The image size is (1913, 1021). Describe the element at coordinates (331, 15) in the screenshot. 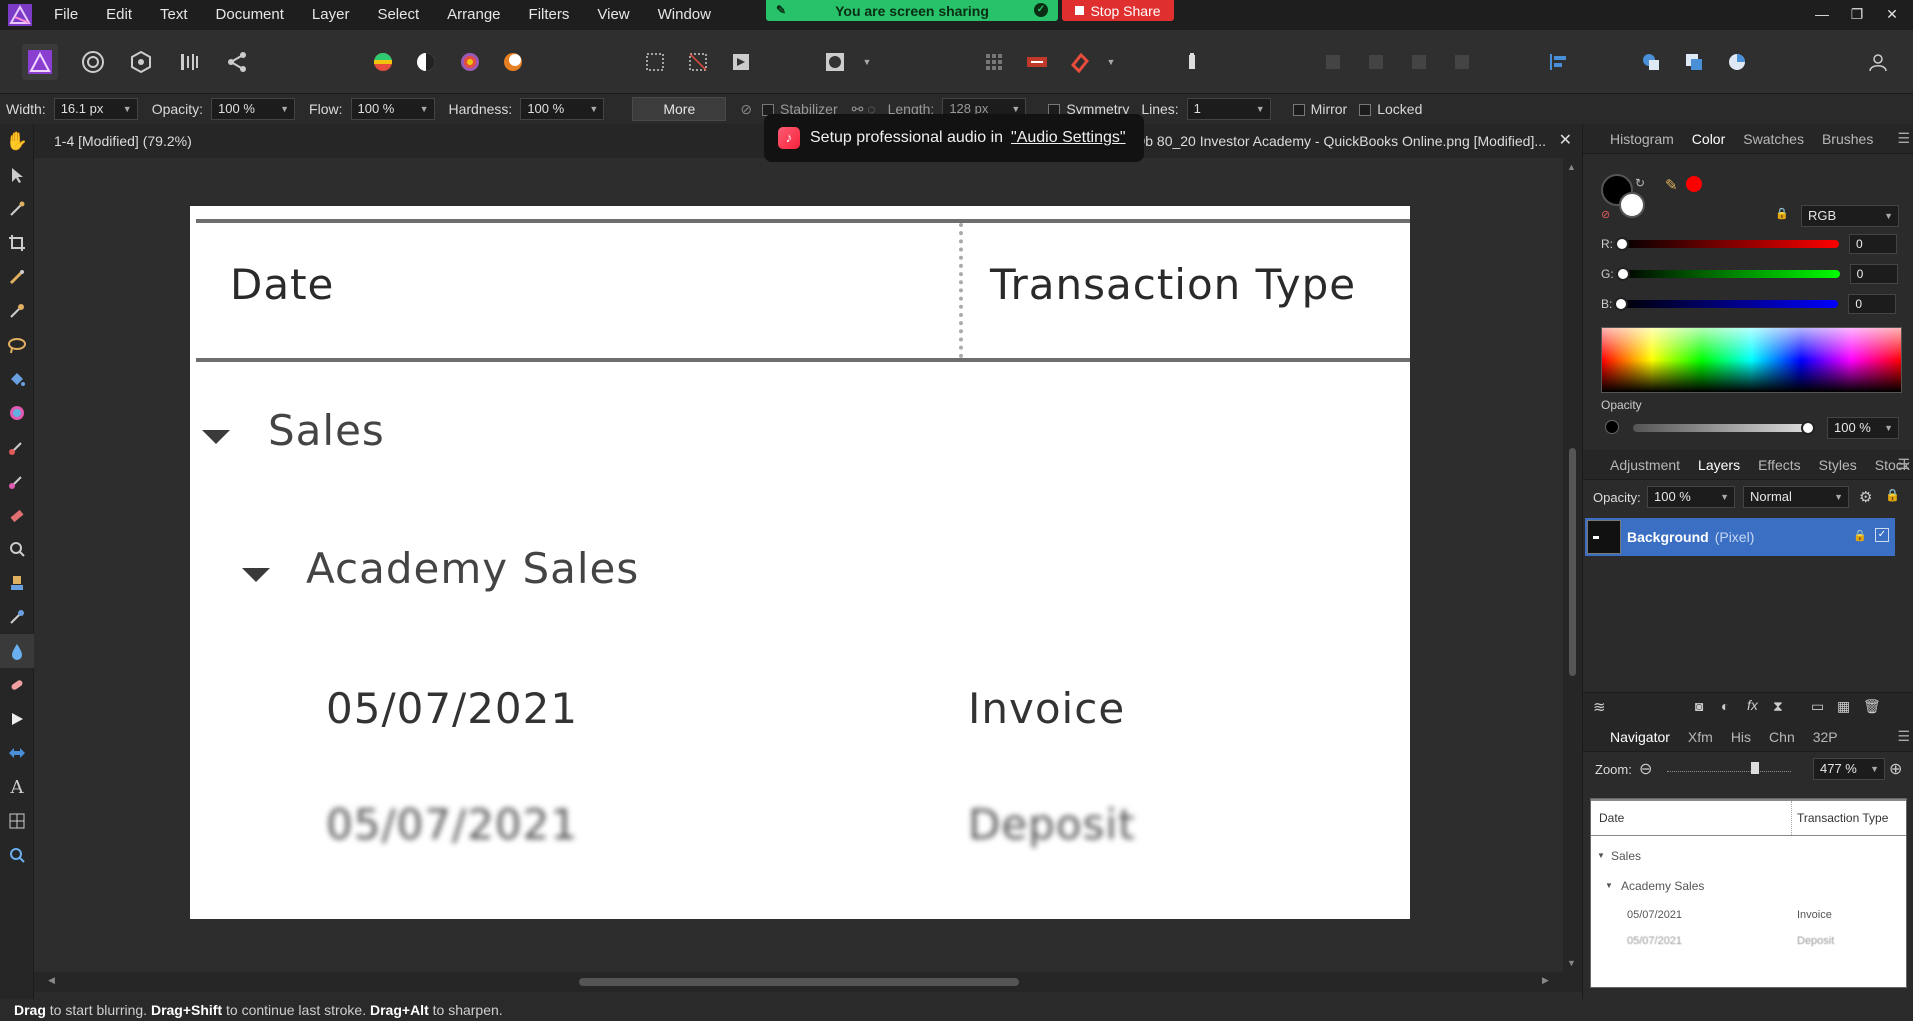

I see `menu-layer: Layer` at that location.